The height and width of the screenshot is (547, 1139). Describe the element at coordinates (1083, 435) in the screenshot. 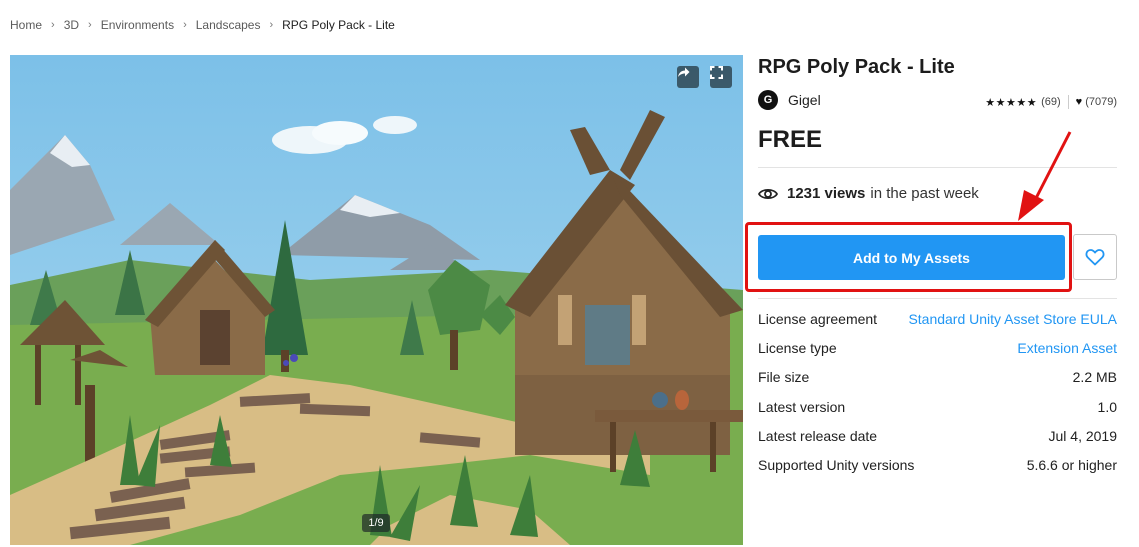

I see `detail-value: Jul 4, 2019` at that location.